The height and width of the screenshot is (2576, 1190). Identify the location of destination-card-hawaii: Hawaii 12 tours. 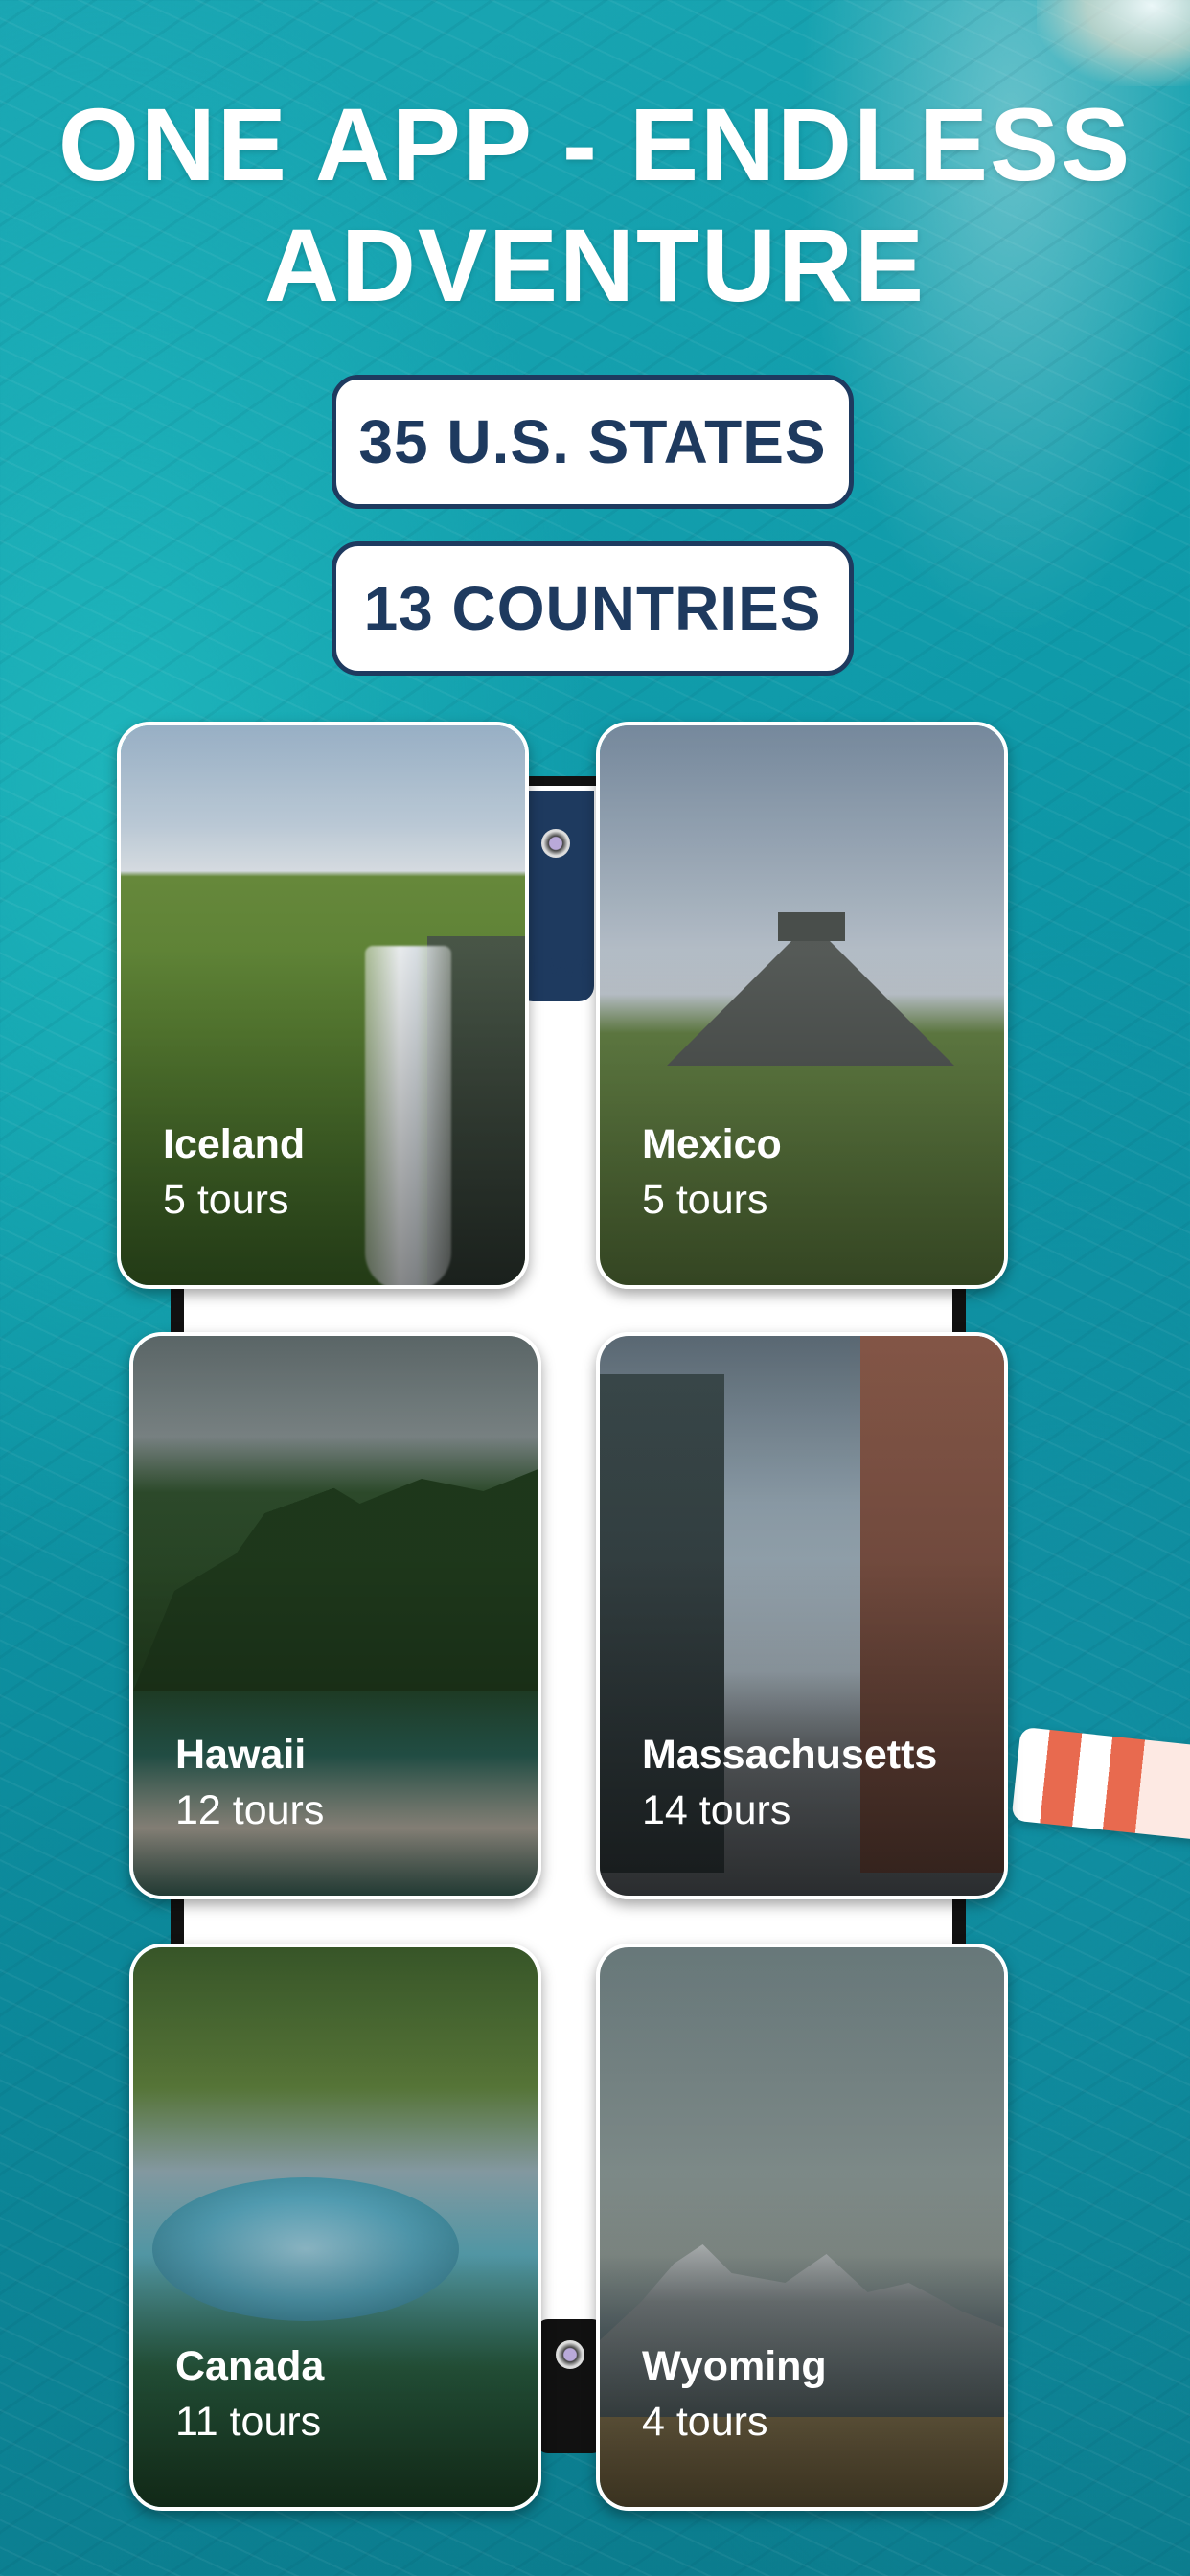
(335, 1615).